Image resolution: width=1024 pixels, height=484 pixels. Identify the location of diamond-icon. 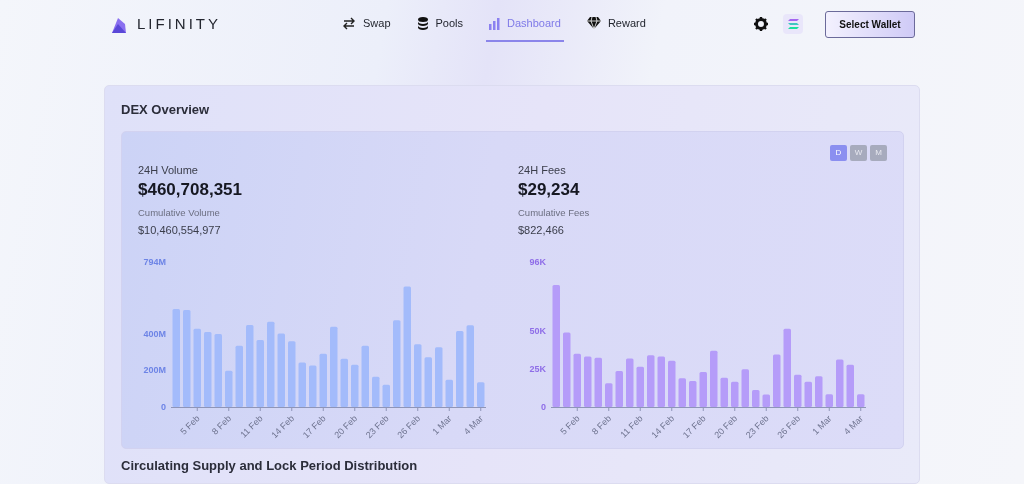
(593, 23).